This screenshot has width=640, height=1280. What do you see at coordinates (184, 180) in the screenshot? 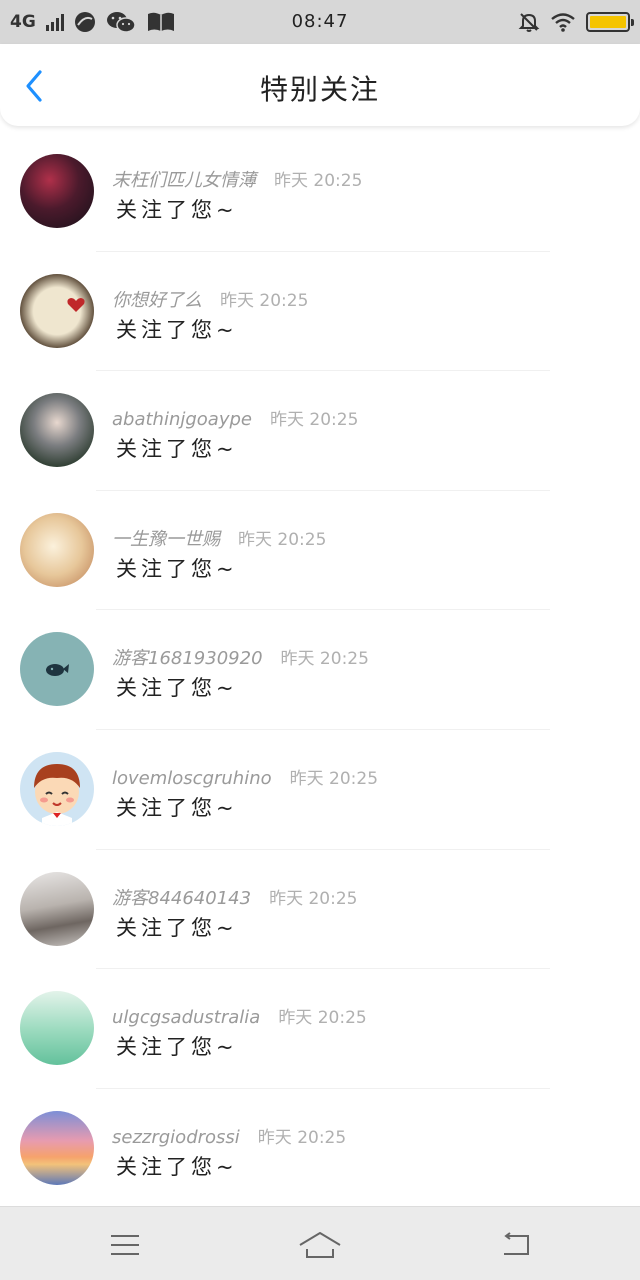
I see `username: 末枉们匹儿女情薄` at bounding box center [184, 180].